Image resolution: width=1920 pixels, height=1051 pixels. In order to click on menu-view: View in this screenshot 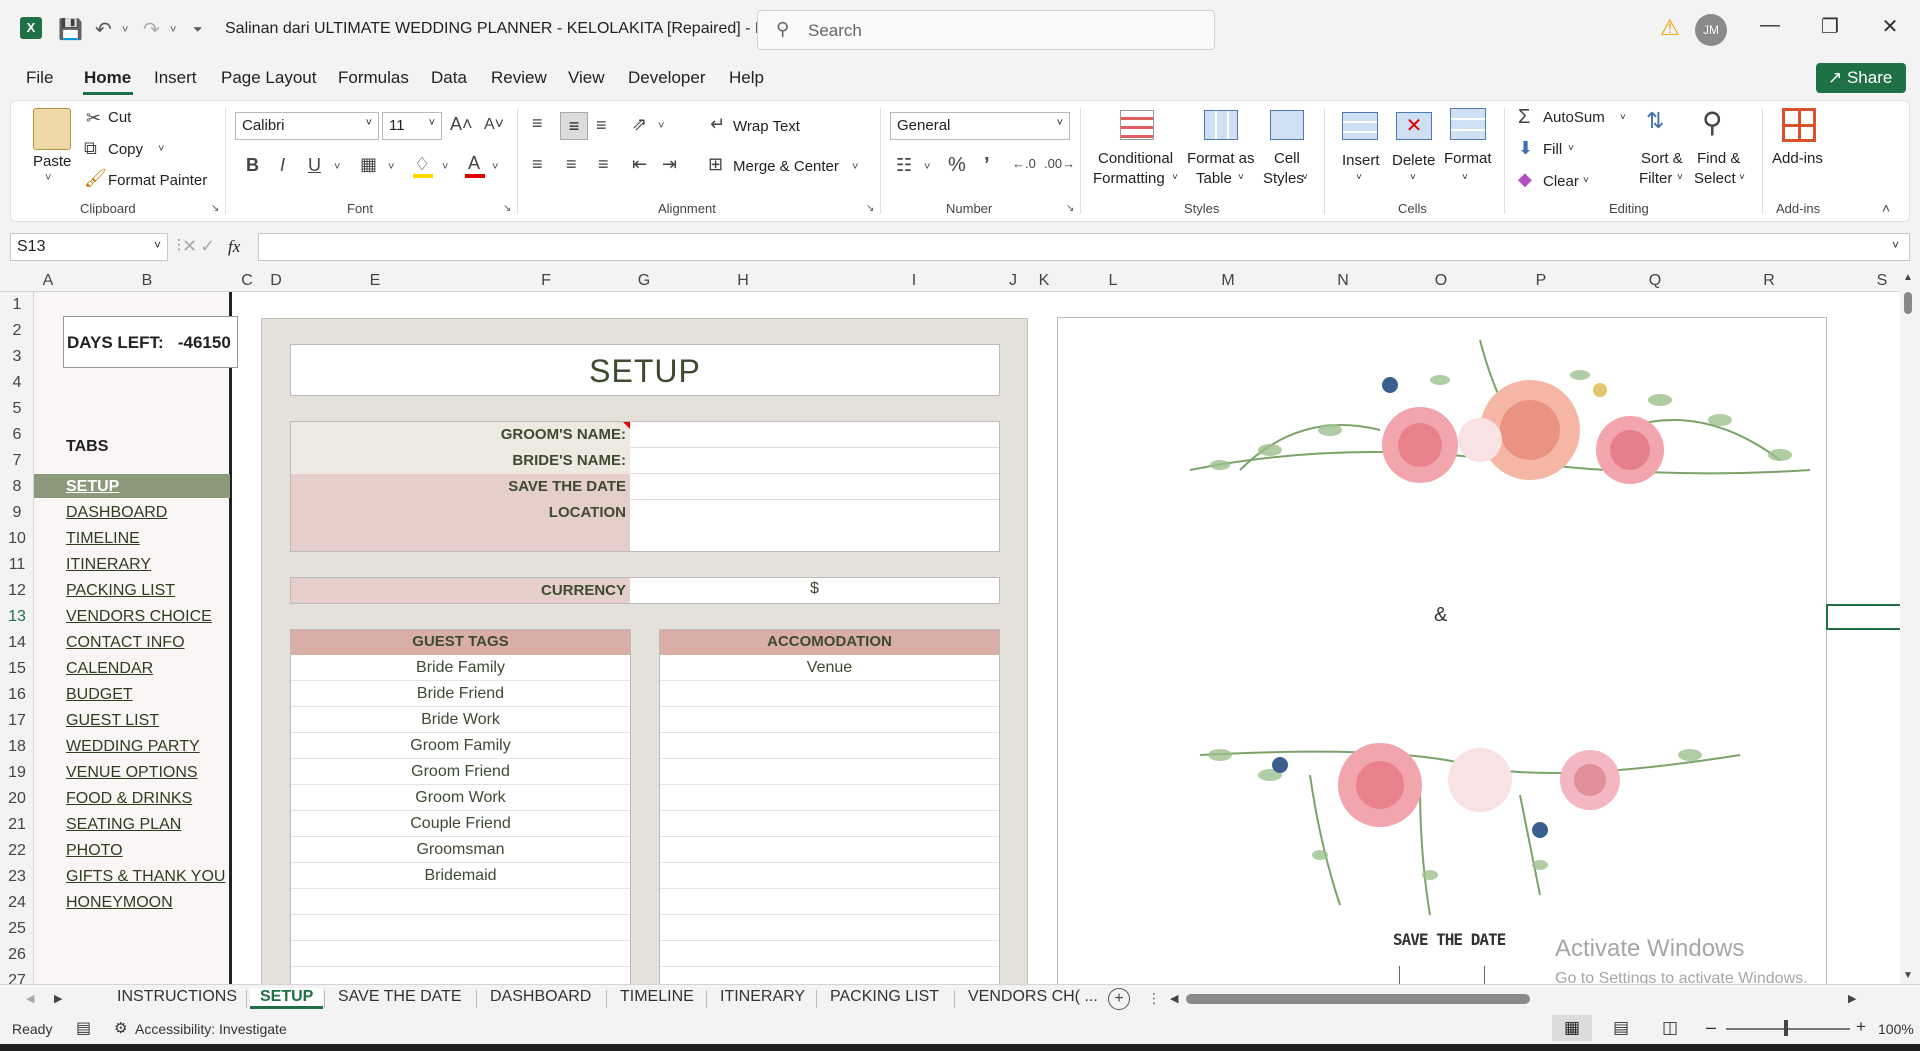, I will do `click(586, 78)`.